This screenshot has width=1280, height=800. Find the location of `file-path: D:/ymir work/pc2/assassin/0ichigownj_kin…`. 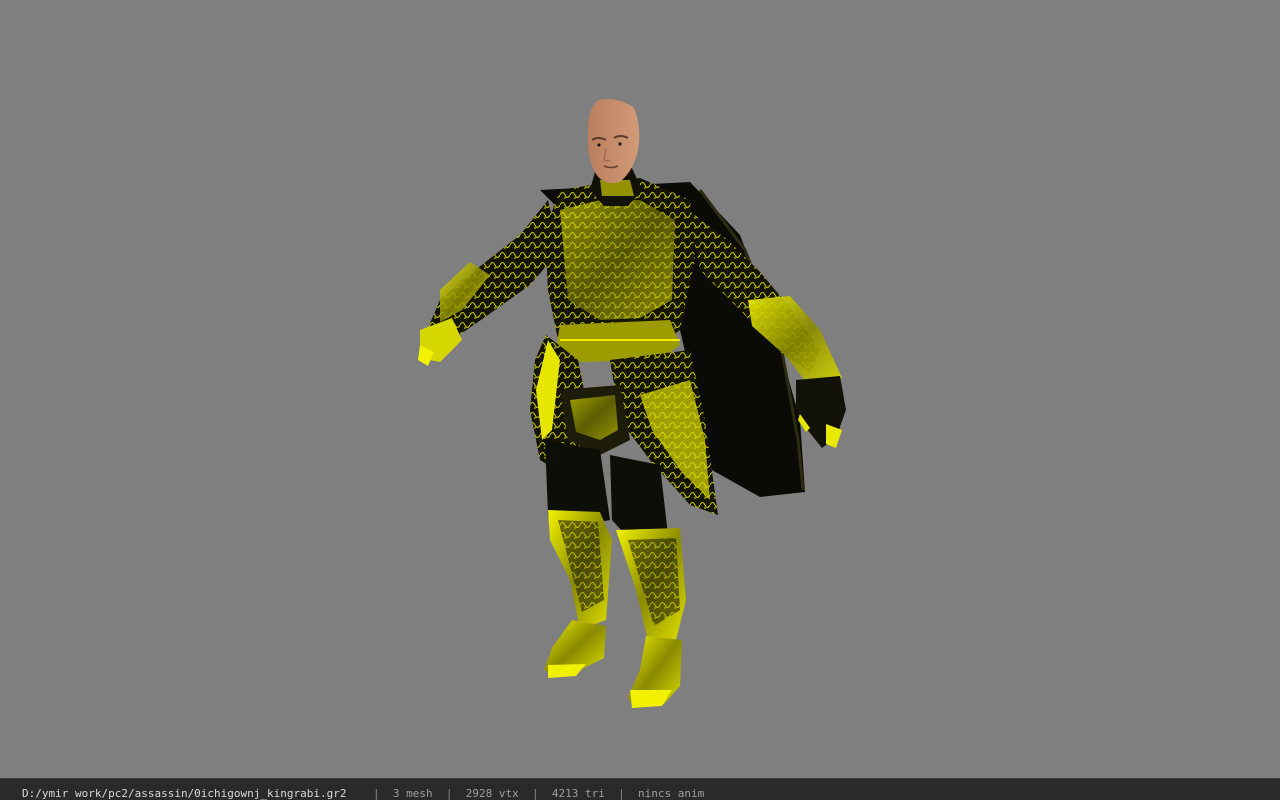

file-path: D:/ymir work/pc2/assassin/0ichigownj_kin… is located at coordinates (184, 793).